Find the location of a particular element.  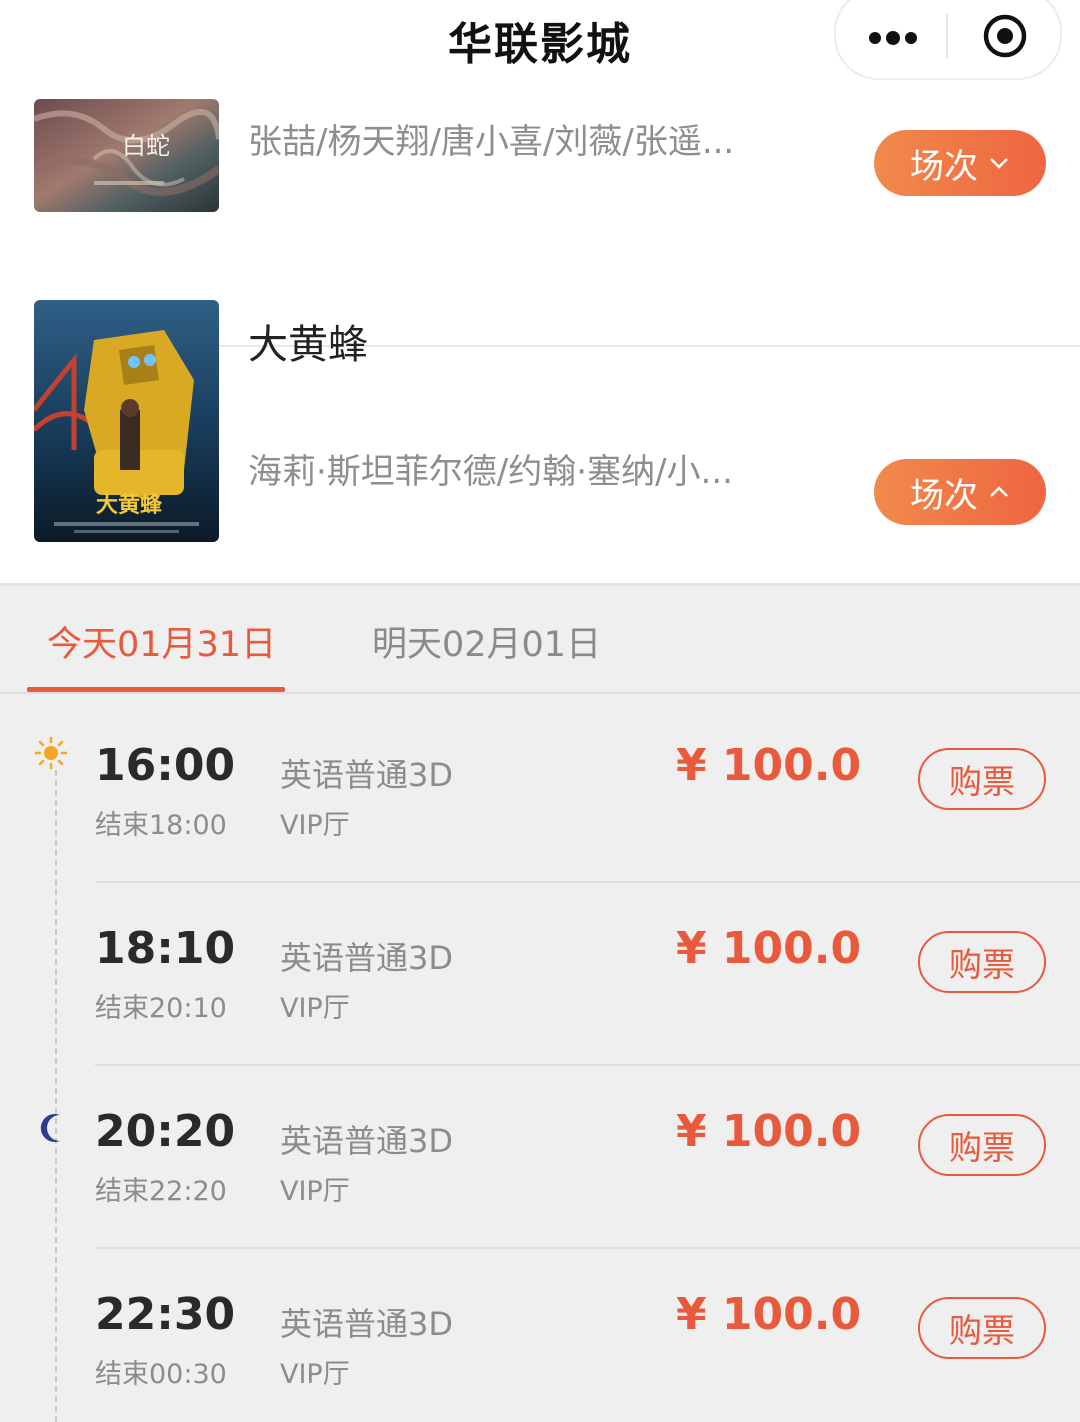

chevron-up-icon is located at coordinates (999, 491).